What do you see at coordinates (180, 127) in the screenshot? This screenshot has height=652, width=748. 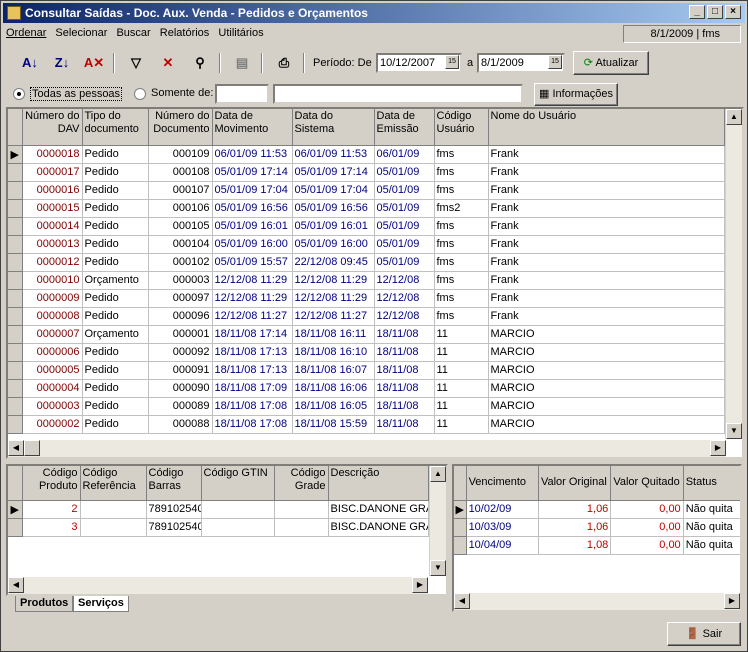 I see `header-numero-documento: Número do Documento` at bounding box center [180, 127].